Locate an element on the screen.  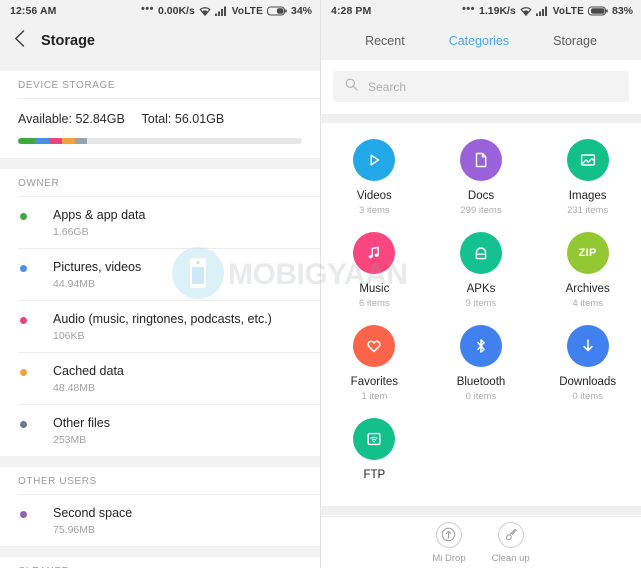
category-label: APKs is located at coordinates (481, 289).